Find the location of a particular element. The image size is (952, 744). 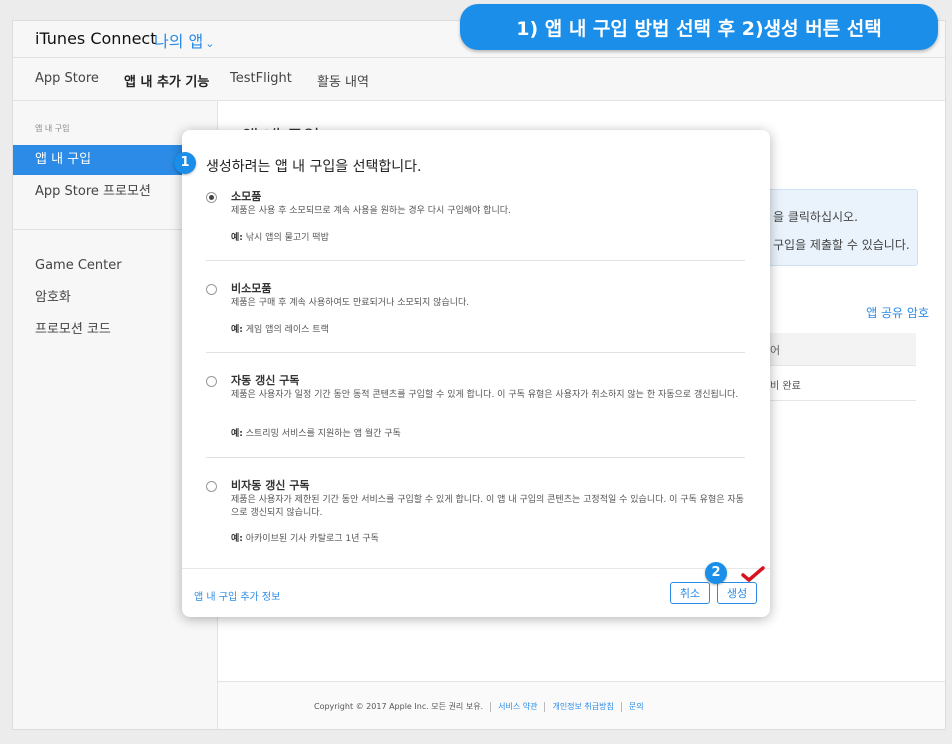

dialog-title: 생성하려는 앱 내 구입을 선택합니다. is located at coordinates (314, 167).